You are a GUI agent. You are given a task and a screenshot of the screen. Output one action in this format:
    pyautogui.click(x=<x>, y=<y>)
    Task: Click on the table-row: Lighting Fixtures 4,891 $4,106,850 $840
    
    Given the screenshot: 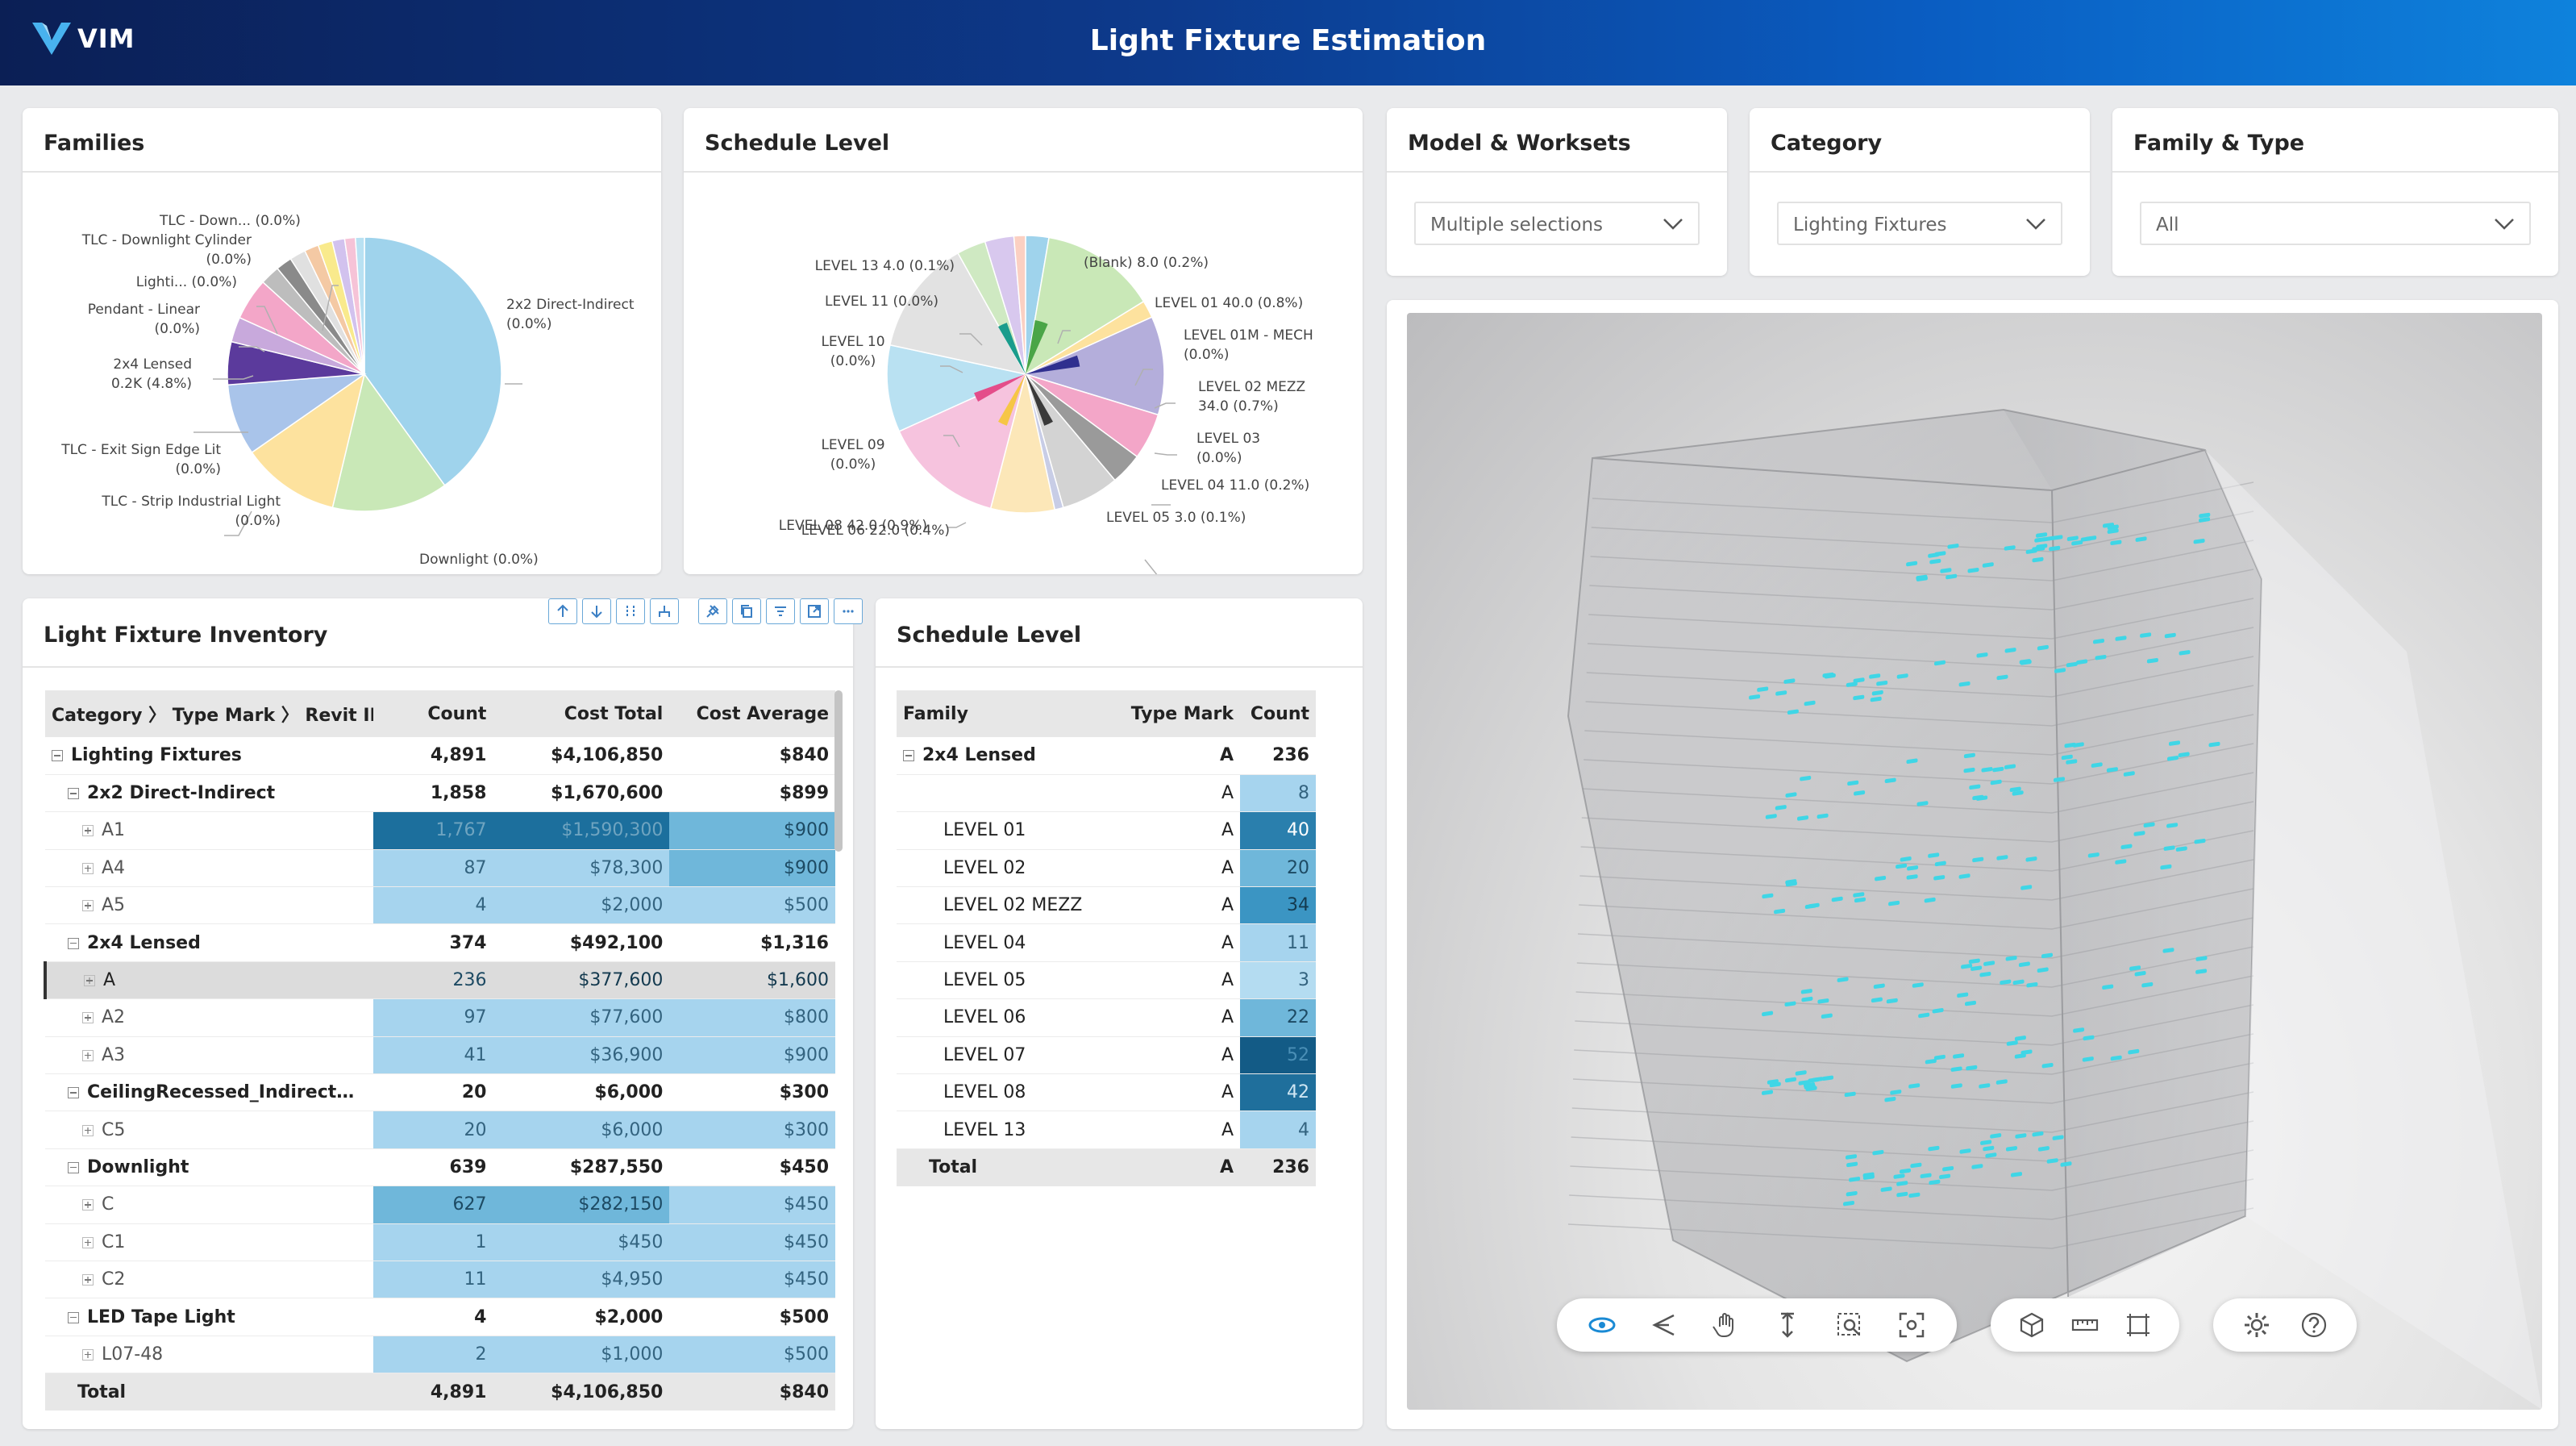 What is the action you would take?
    pyautogui.click(x=440, y=756)
    